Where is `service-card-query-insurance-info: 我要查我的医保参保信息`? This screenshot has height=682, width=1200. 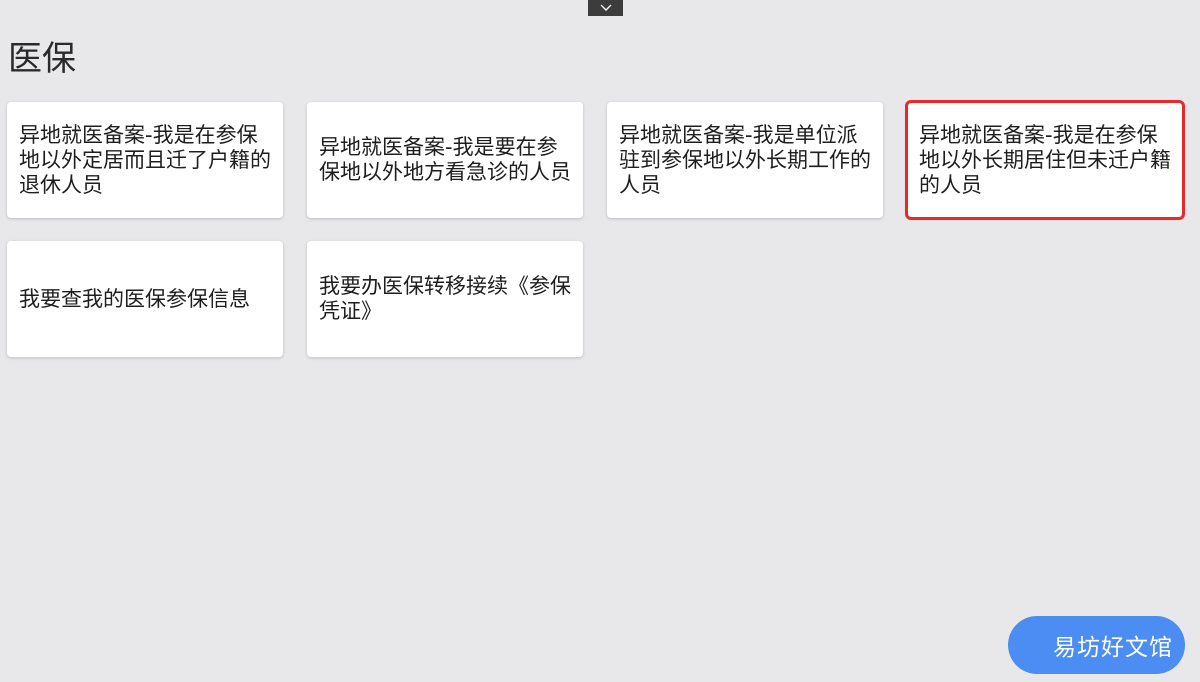 service-card-query-insurance-info: 我要查我的医保参保信息 is located at coordinates (145, 299).